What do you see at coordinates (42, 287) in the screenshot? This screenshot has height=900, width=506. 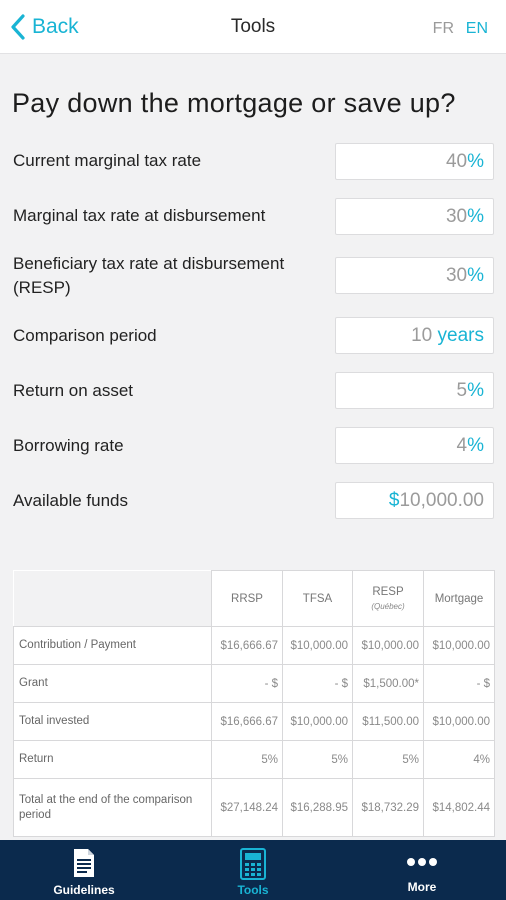 I see `beneficiary-tax-rate-label-line2: (RESP)` at bounding box center [42, 287].